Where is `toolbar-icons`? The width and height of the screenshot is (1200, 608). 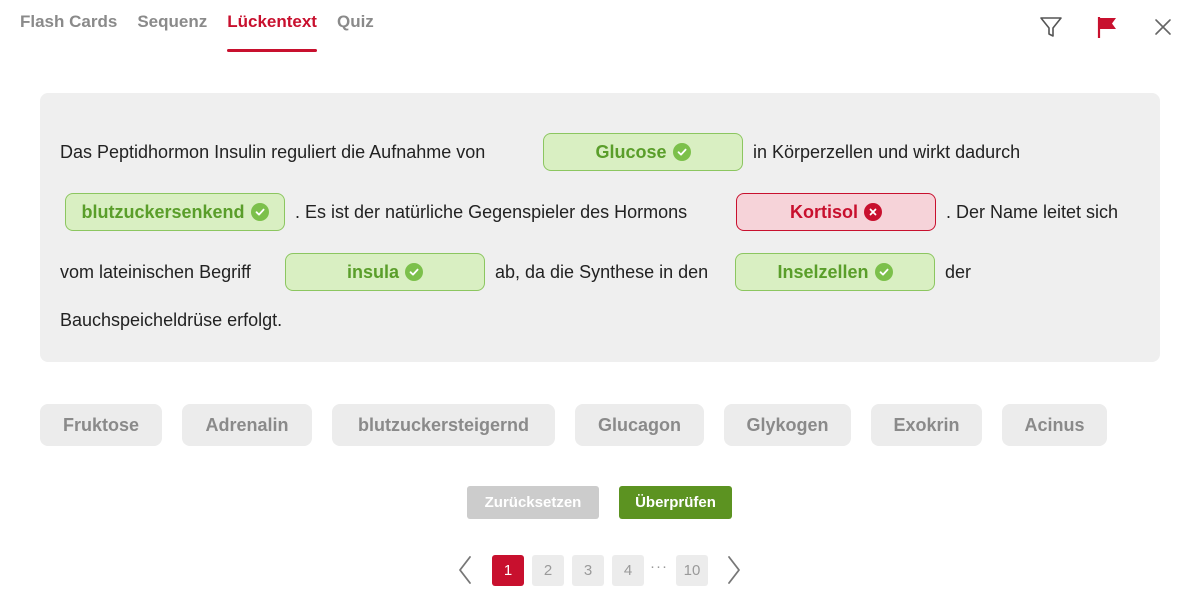 toolbar-icons is located at coordinates (1107, 27).